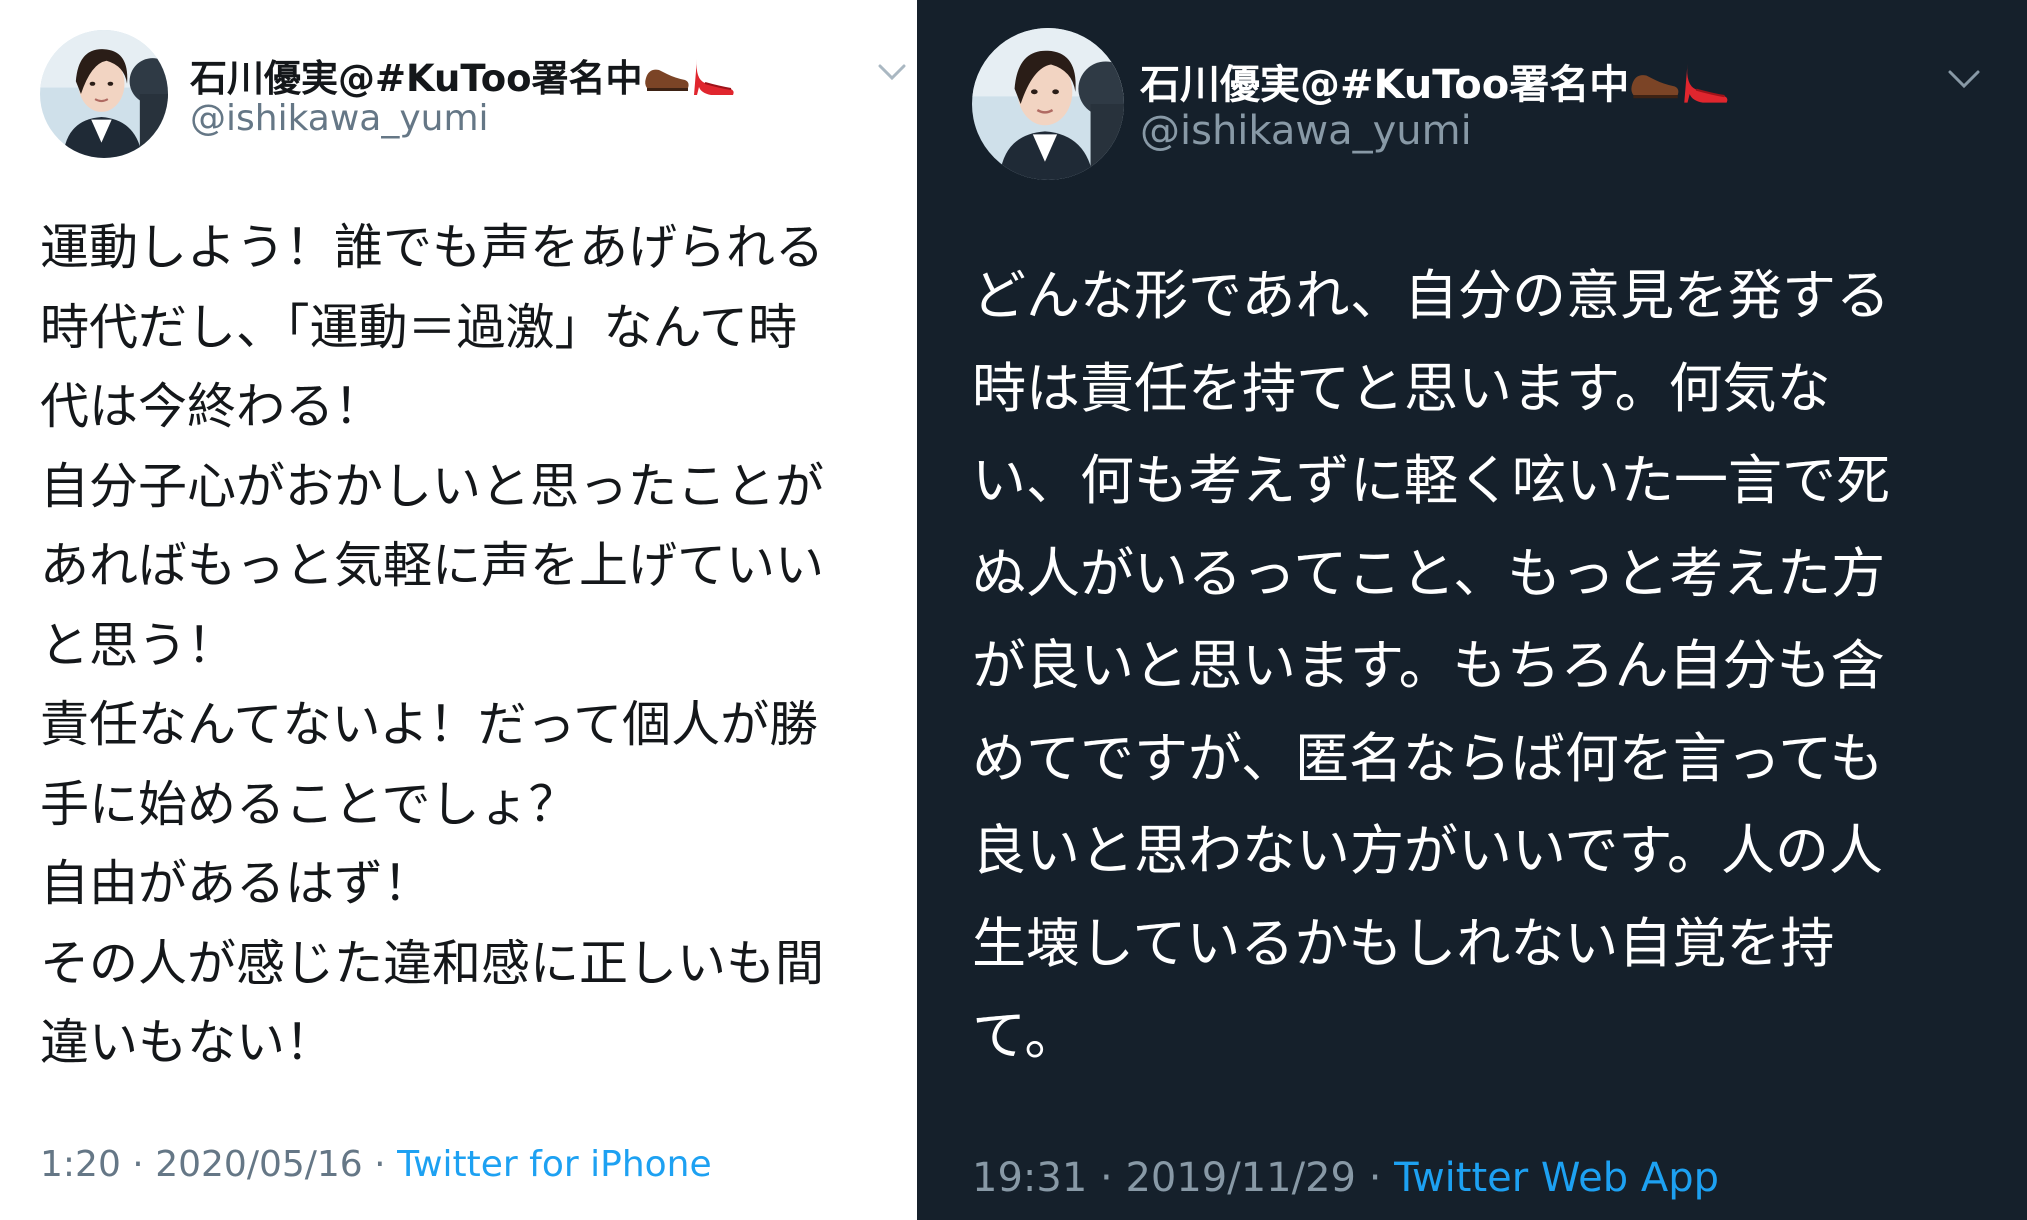 This screenshot has height=1220, width=2027. Describe the element at coordinates (1428, 758) in the screenshot. I see `text-line: めてですが、匿名ならば何を言っても` at that location.